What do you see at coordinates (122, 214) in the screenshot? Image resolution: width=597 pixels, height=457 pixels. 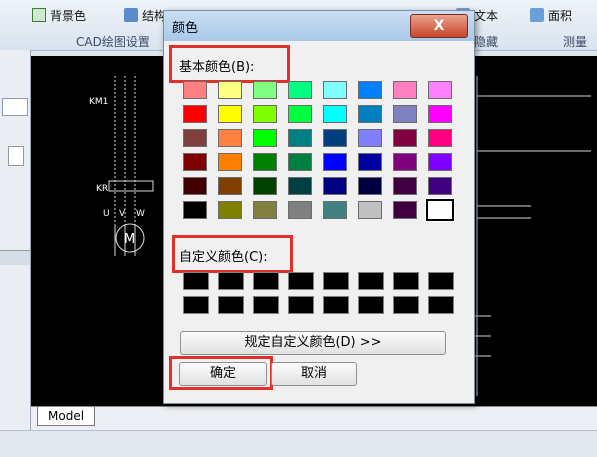 I see `v-label: V` at bounding box center [122, 214].